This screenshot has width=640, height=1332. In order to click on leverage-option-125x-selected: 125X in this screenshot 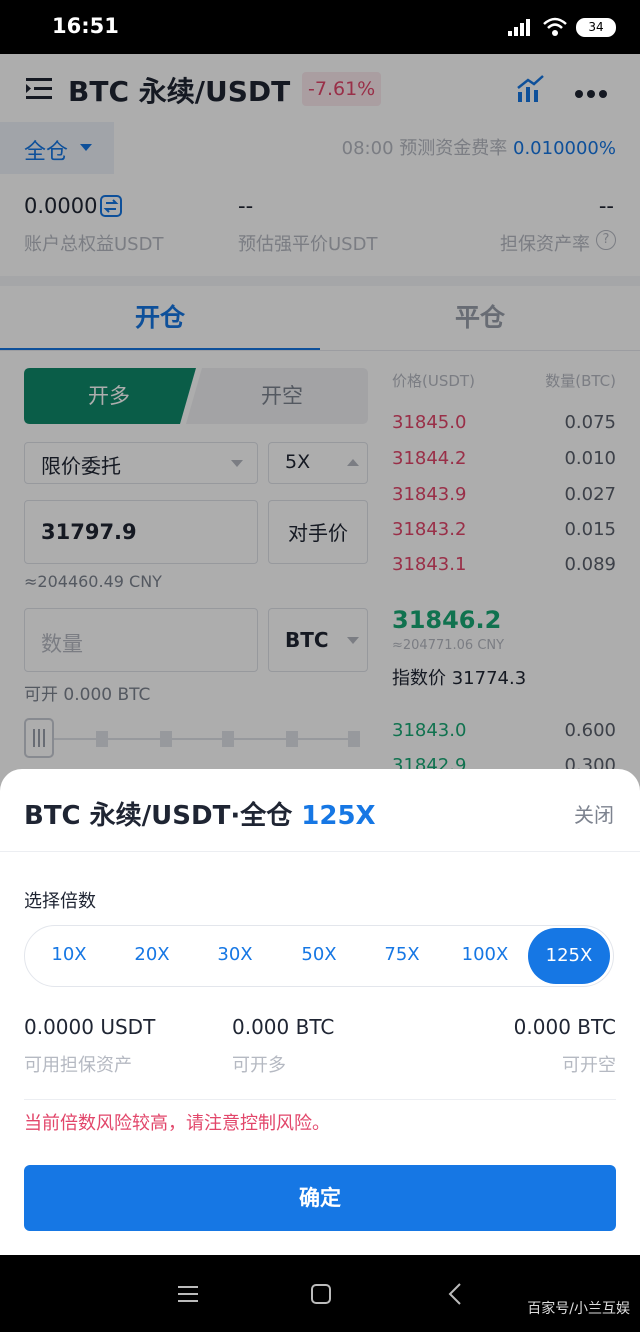, I will do `click(569, 956)`.